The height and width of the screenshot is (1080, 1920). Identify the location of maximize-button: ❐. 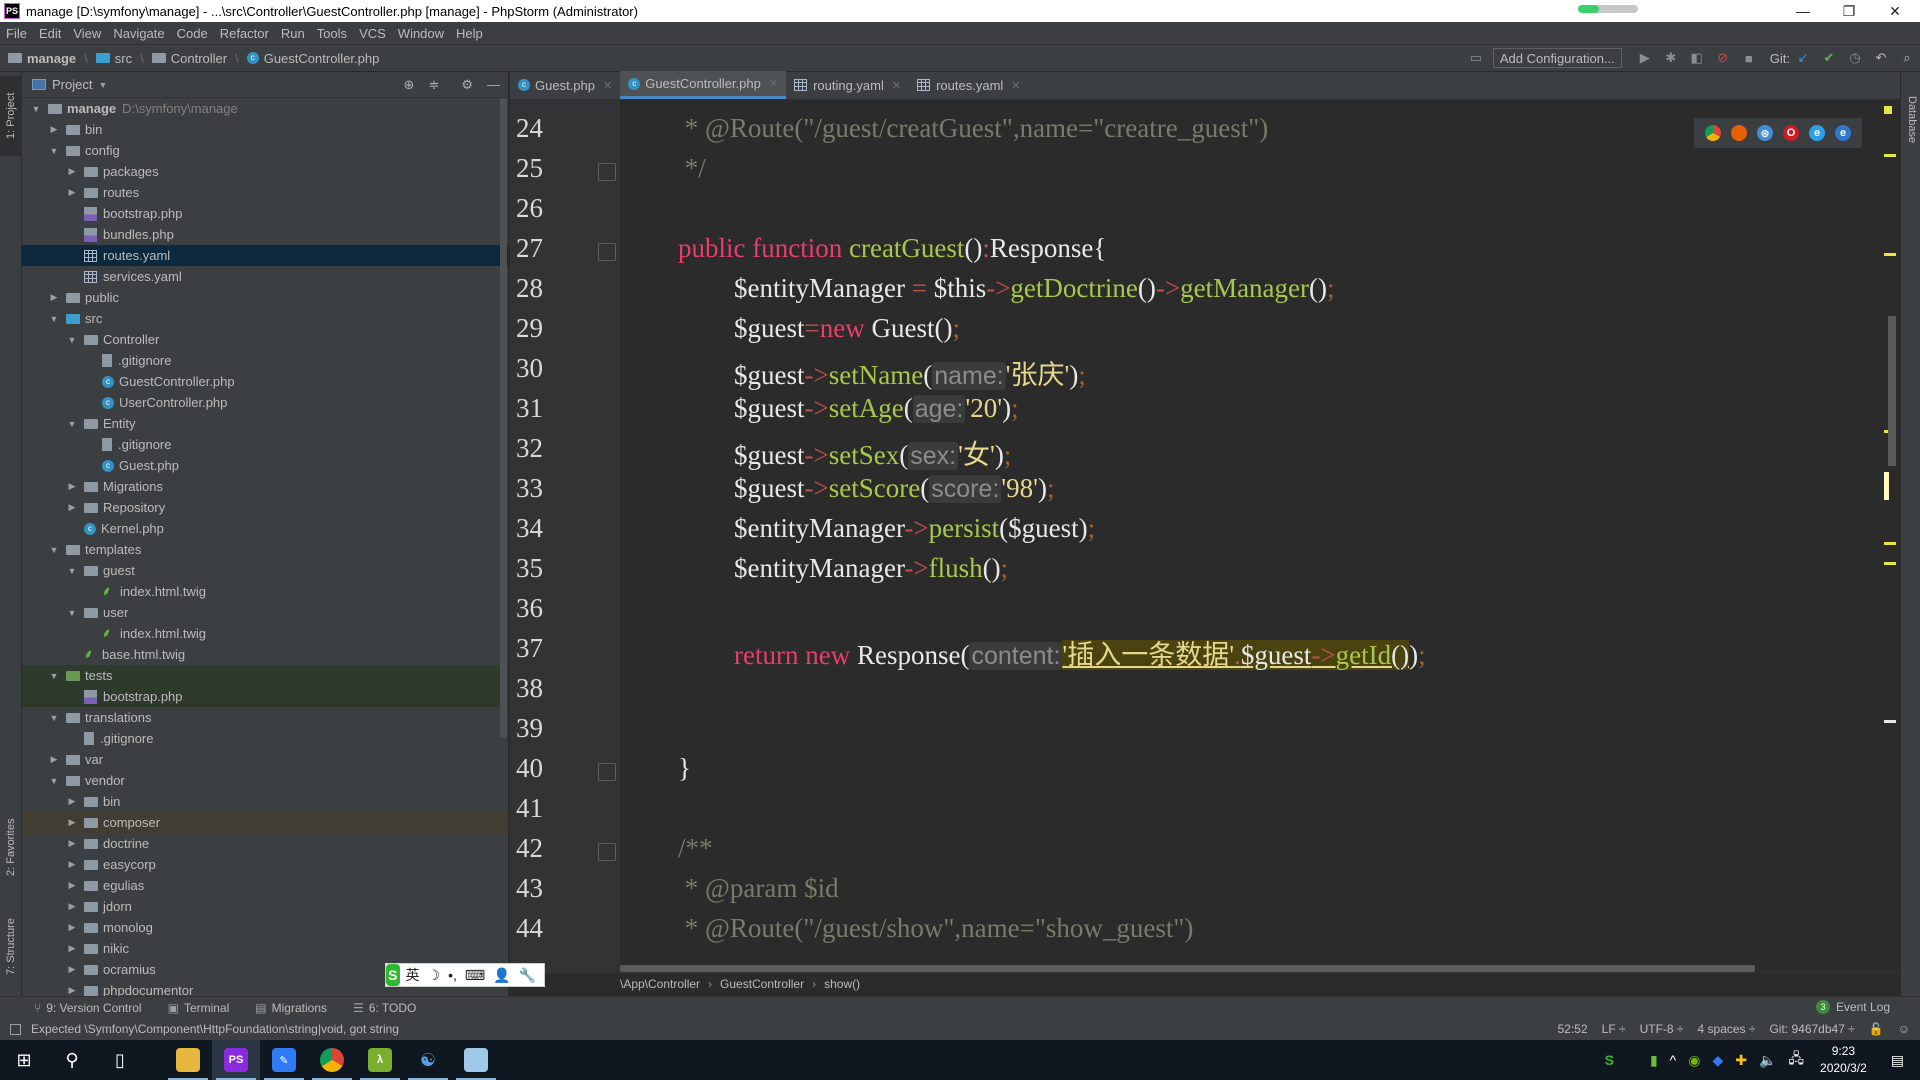
(1849, 11).